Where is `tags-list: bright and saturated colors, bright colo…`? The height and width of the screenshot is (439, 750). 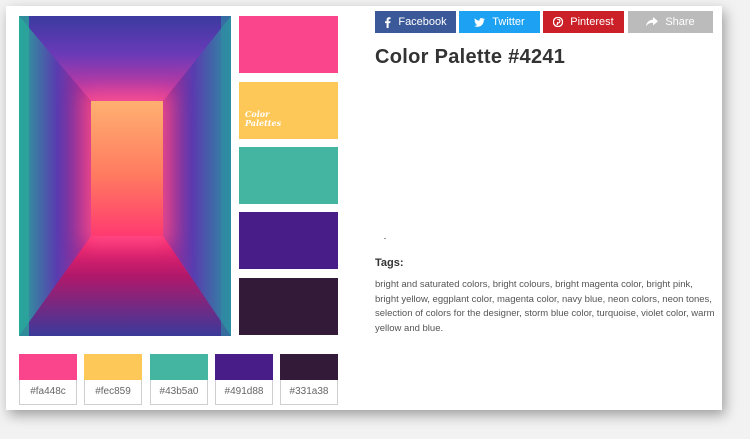 tags-list: bright and saturated colors, bright colo… is located at coordinates (545, 306).